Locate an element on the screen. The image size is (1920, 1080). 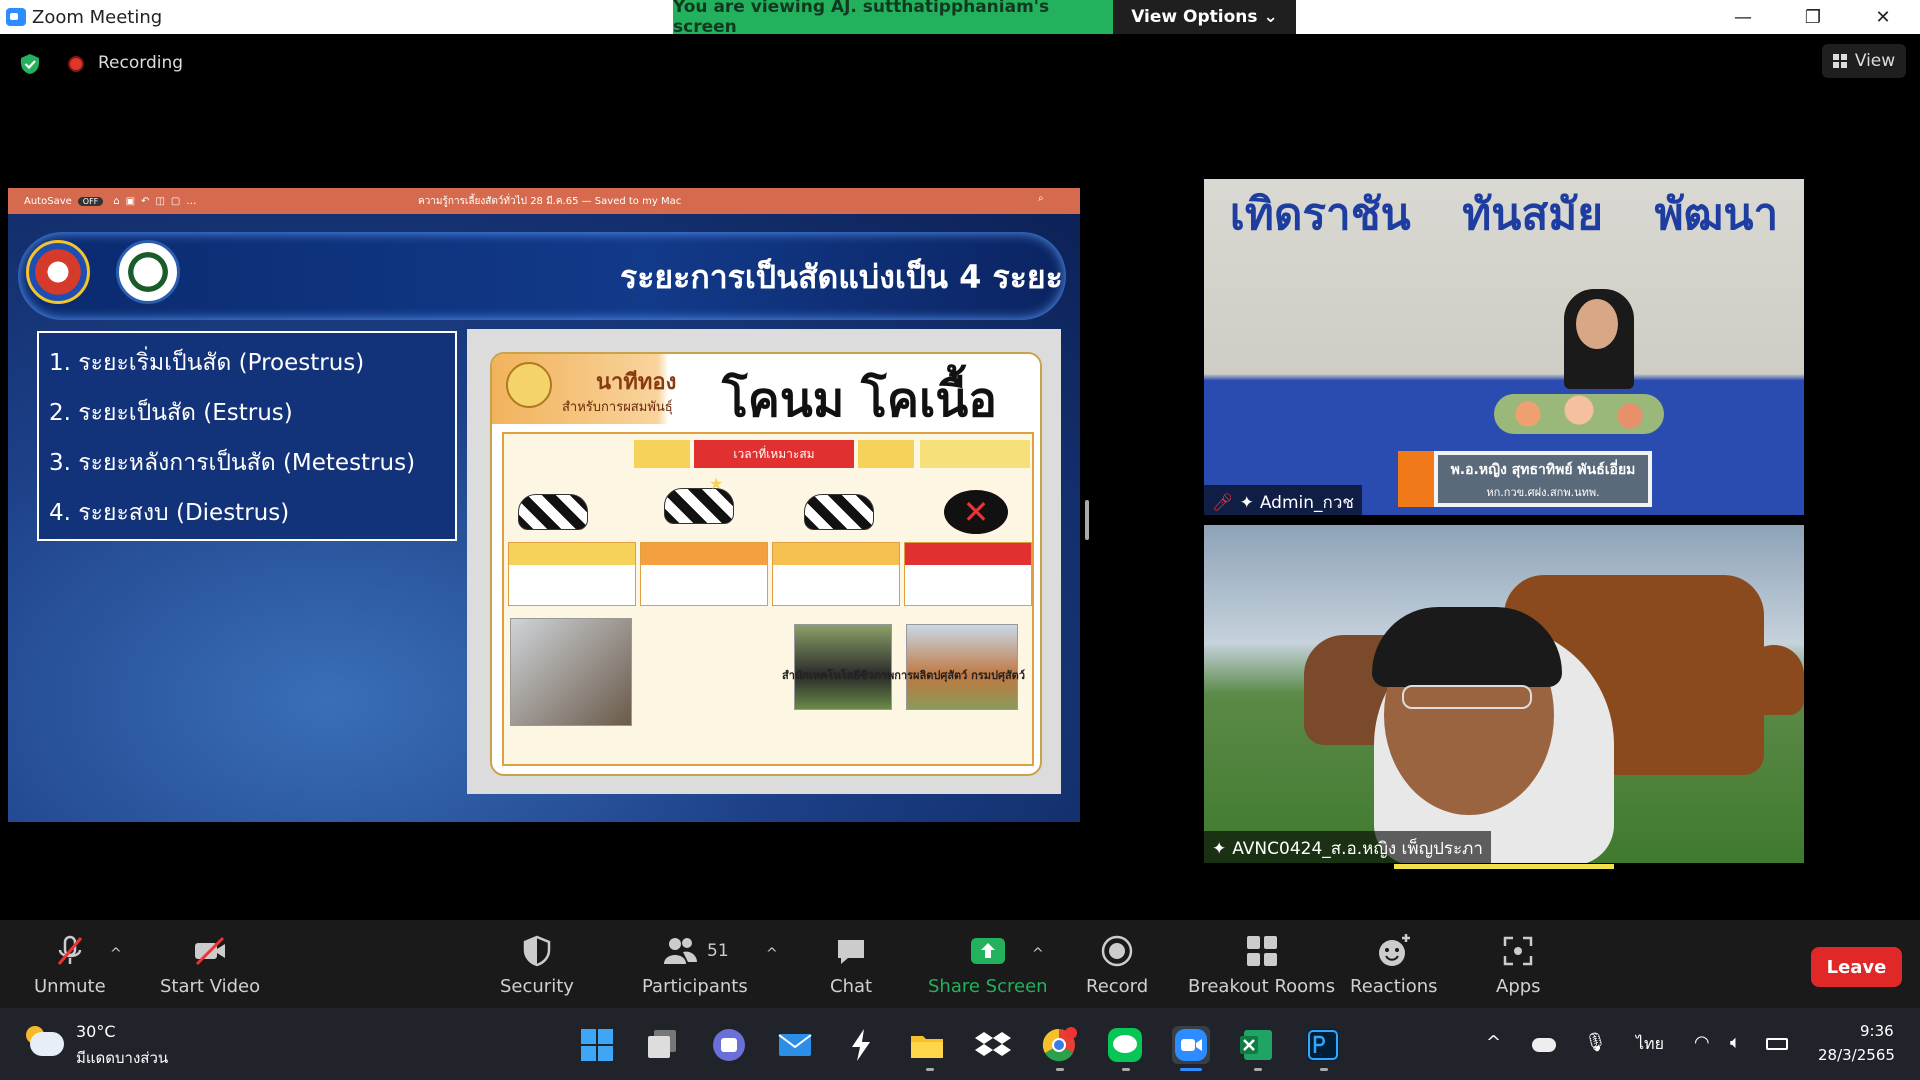
close-button: ✕ is located at coordinates (1883, 17).